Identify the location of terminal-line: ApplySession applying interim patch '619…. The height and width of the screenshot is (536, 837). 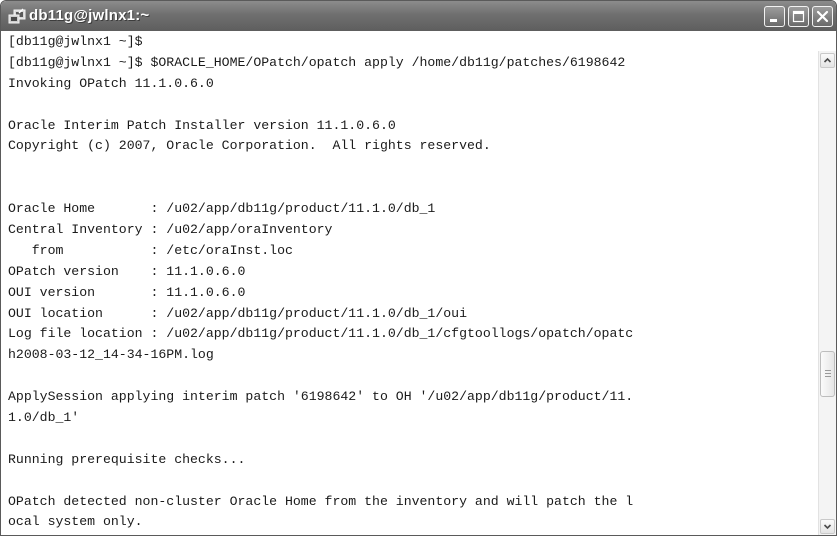
(321, 397).